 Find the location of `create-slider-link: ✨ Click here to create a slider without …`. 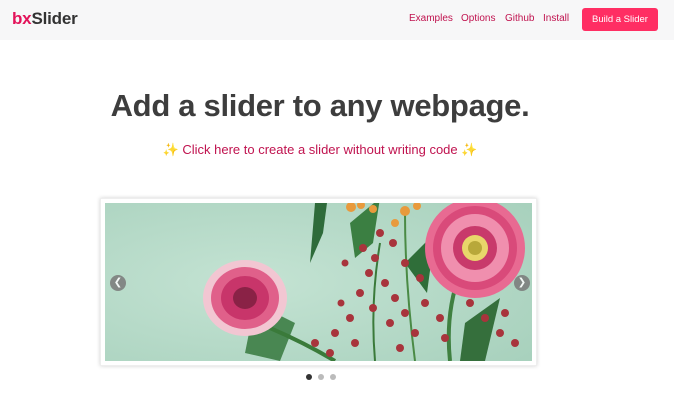

create-slider-link: ✨ Click here to create a slider without … is located at coordinates (320, 150).